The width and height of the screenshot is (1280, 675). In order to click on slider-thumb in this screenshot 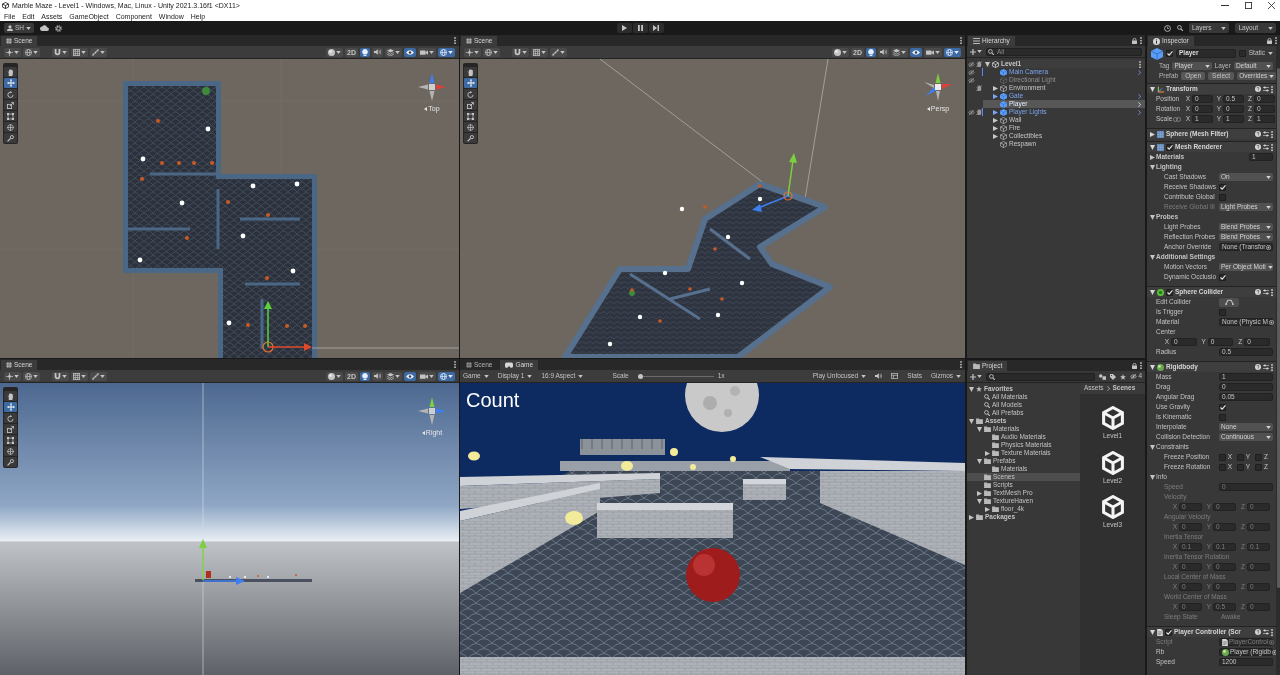, I will do `click(640, 376)`.